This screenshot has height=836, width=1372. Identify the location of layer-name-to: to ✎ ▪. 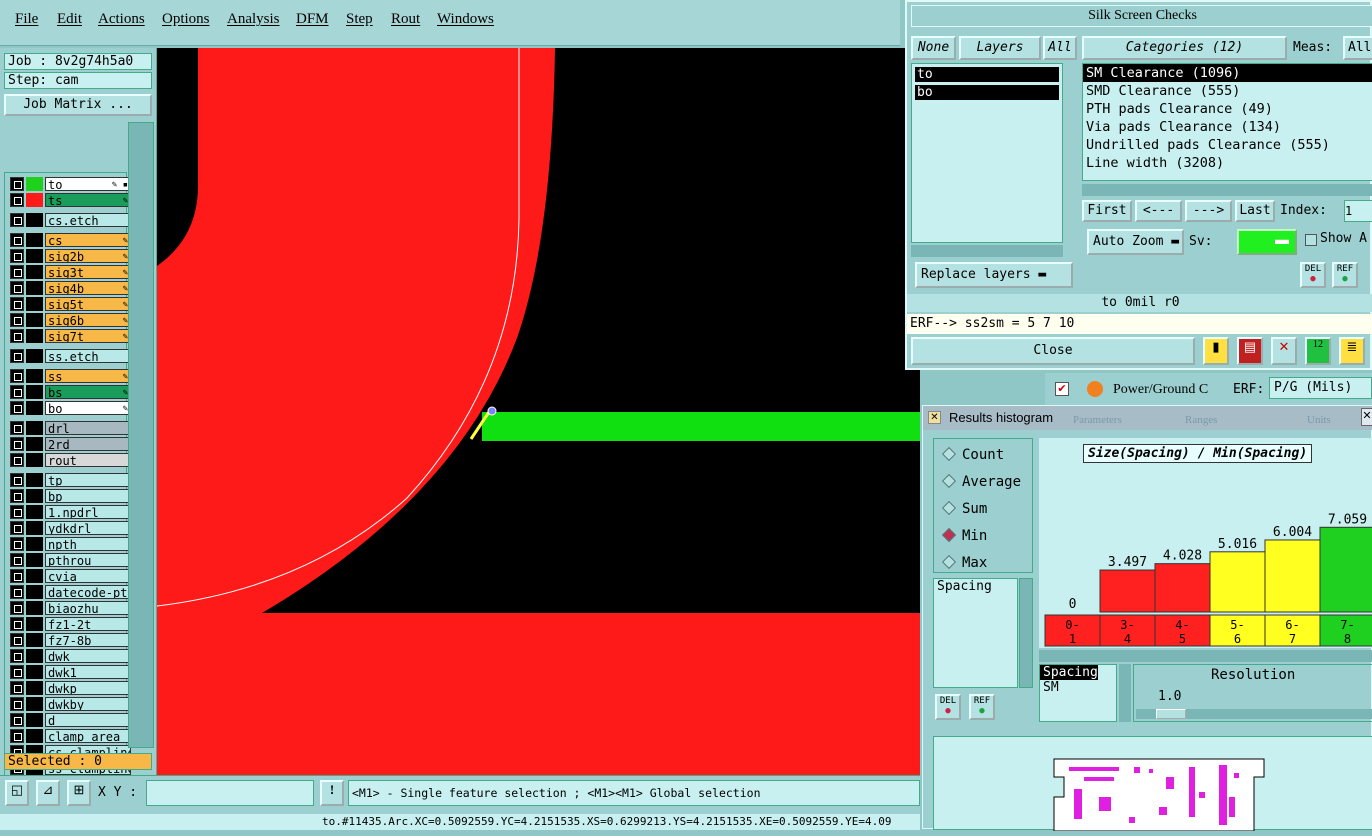
(88, 184).